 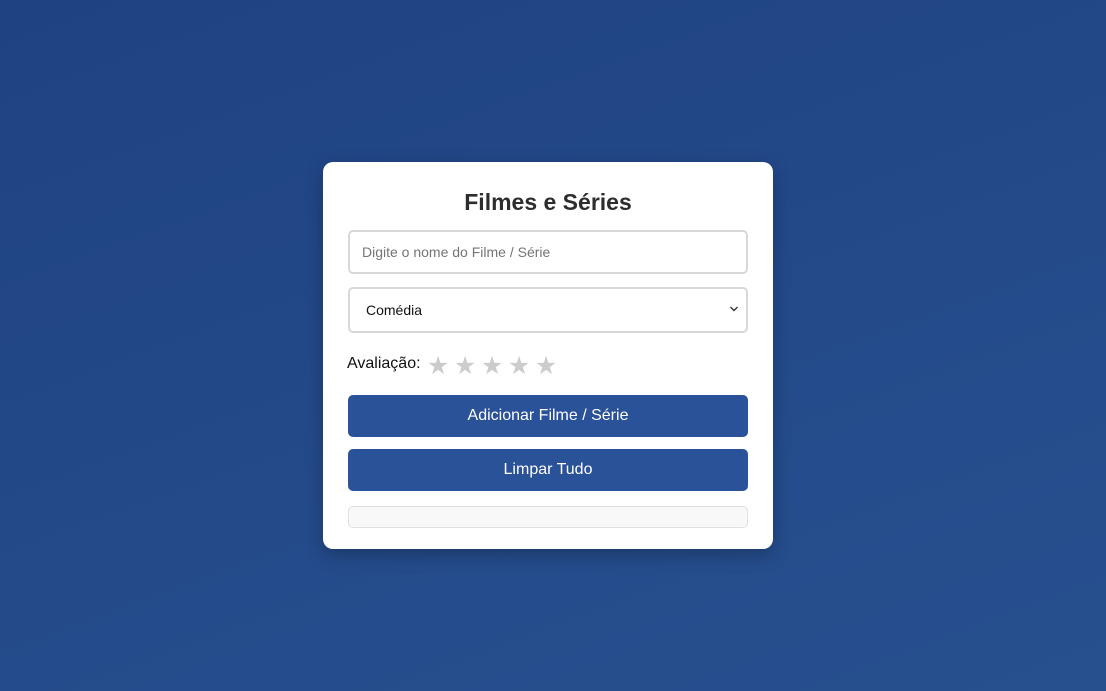 What do you see at coordinates (519, 366) in the screenshot?
I see `star-icon-4: ★` at bounding box center [519, 366].